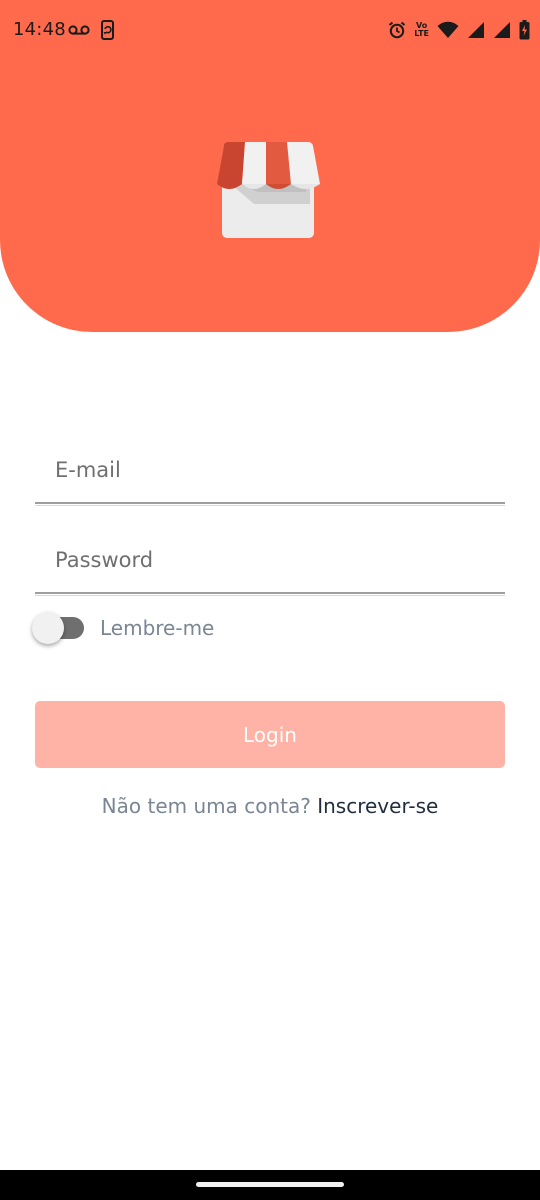 The width and height of the screenshot is (540, 1200). What do you see at coordinates (270, 595) in the screenshot?
I see `password-underline-shadow` at bounding box center [270, 595].